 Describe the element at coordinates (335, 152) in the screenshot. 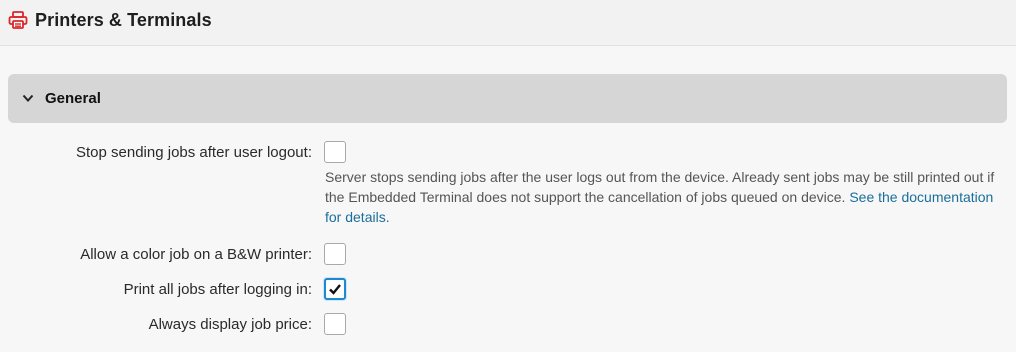

I see `stop-sending-jobs-checkbox` at that location.